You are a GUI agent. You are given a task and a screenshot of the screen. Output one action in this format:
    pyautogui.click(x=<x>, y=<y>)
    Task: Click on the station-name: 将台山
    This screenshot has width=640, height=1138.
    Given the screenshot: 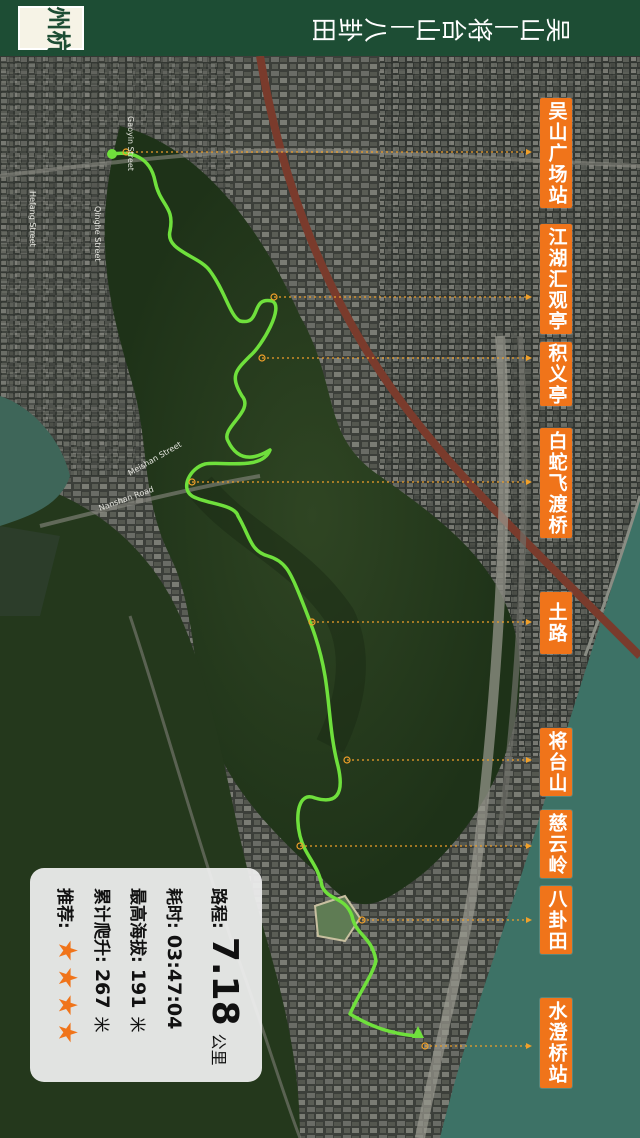 What is the action you would take?
    pyautogui.click(x=556, y=762)
    